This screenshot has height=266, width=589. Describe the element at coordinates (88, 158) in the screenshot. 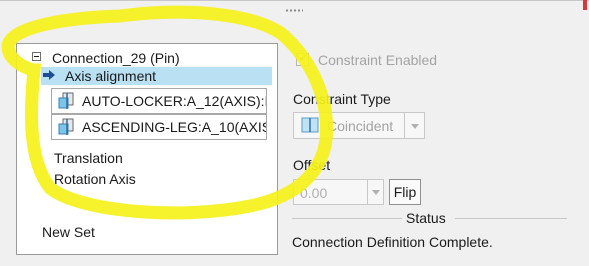

I see `tree-item-translation: Translation` at that location.